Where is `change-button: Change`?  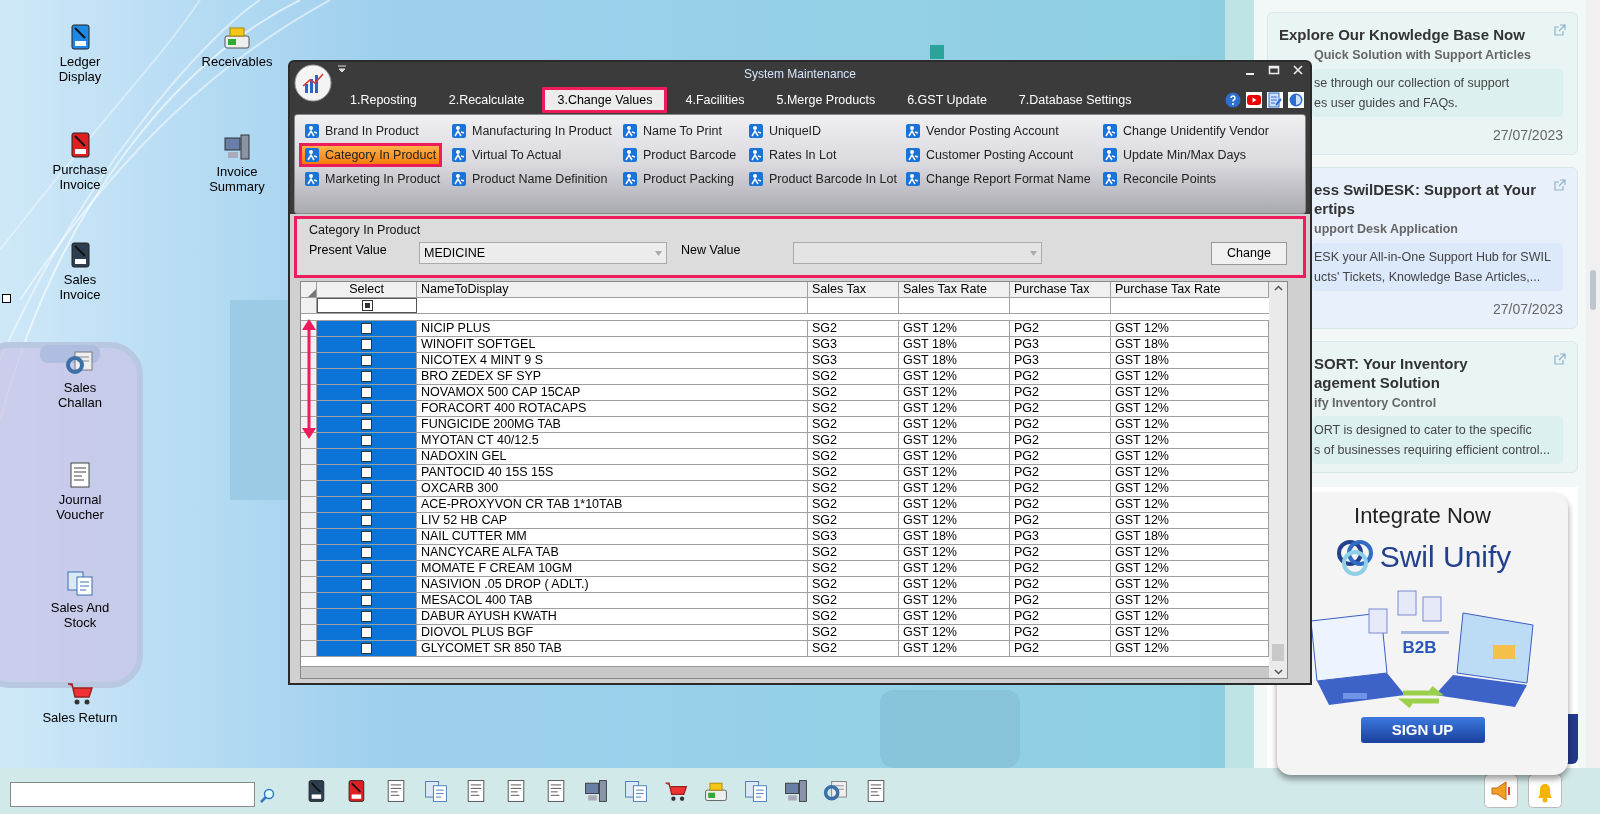
change-button: Change is located at coordinates (1249, 253).